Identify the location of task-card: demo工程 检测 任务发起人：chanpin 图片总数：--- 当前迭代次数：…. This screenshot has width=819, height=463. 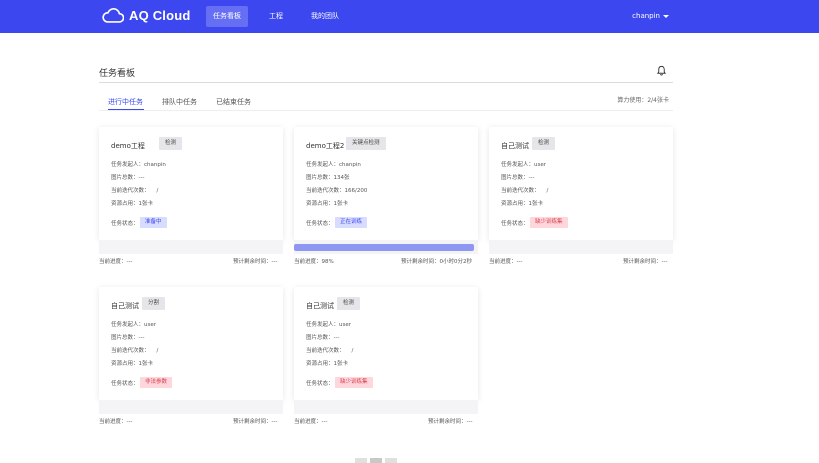
(191, 183).